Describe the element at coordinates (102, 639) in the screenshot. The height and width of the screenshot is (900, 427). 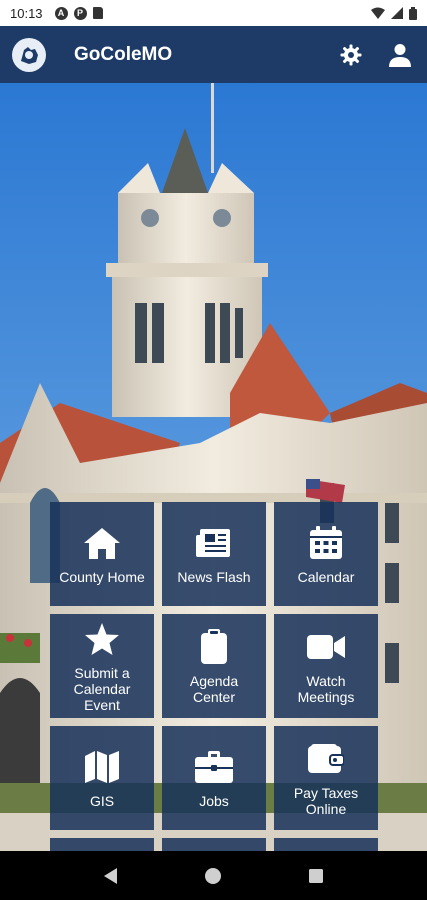
I see `star-icon` at that location.